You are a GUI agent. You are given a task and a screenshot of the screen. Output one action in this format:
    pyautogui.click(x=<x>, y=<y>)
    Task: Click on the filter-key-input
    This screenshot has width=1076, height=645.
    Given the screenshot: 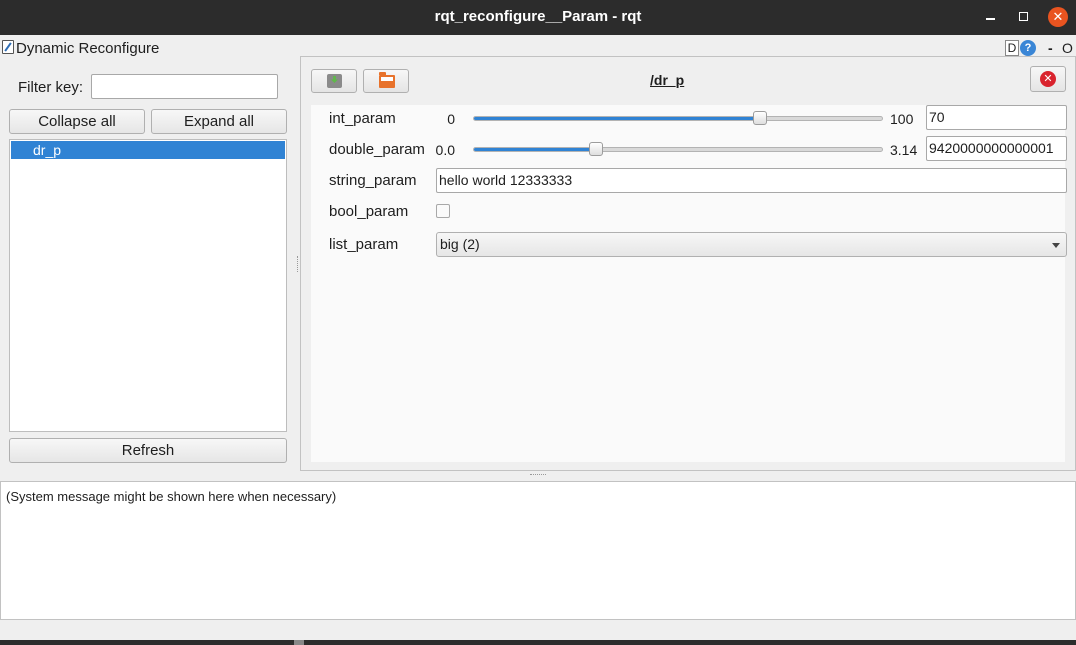 What is the action you would take?
    pyautogui.click(x=184, y=86)
    